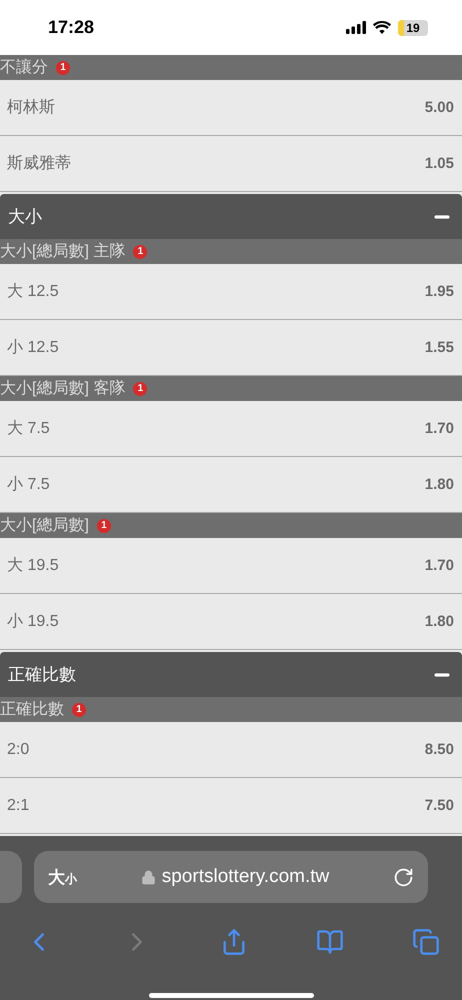 The image size is (462, 1000). What do you see at coordinates (71, 27) in the screenshot?
I see `clock-time: 17:28` at bounding box center [71, 27].